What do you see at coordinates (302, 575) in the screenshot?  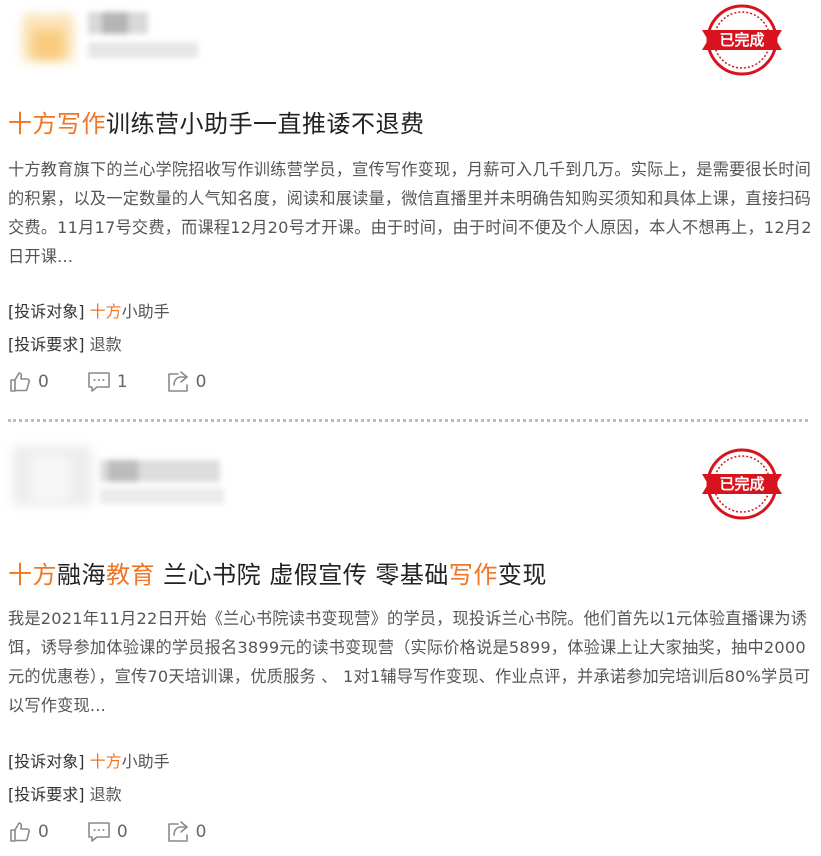 I see `title-text: 兰心书院 虚假宣传 零基础` at bounding box center [302, 575].